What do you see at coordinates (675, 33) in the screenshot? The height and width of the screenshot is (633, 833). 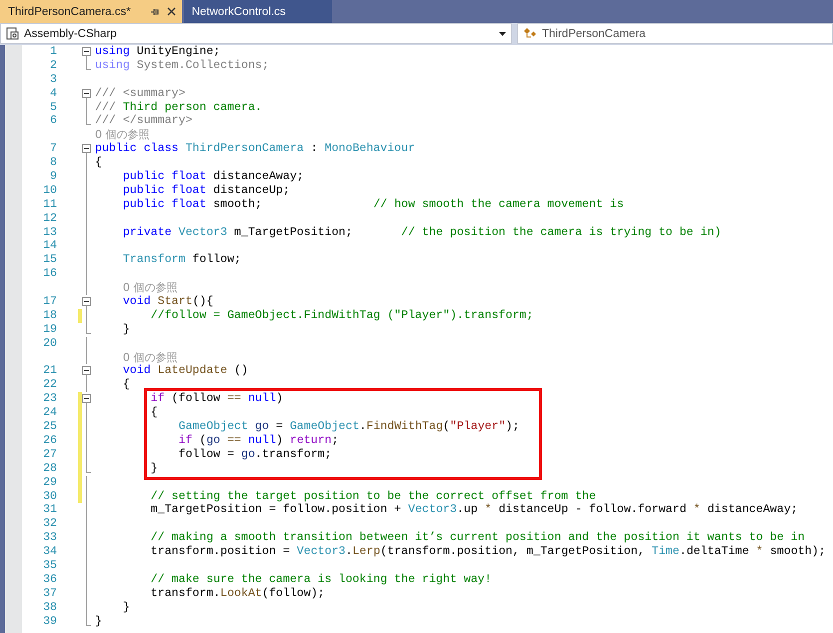 I see `type-dropdown: ThirdPersonCamera` at bounding box center [675, 33].